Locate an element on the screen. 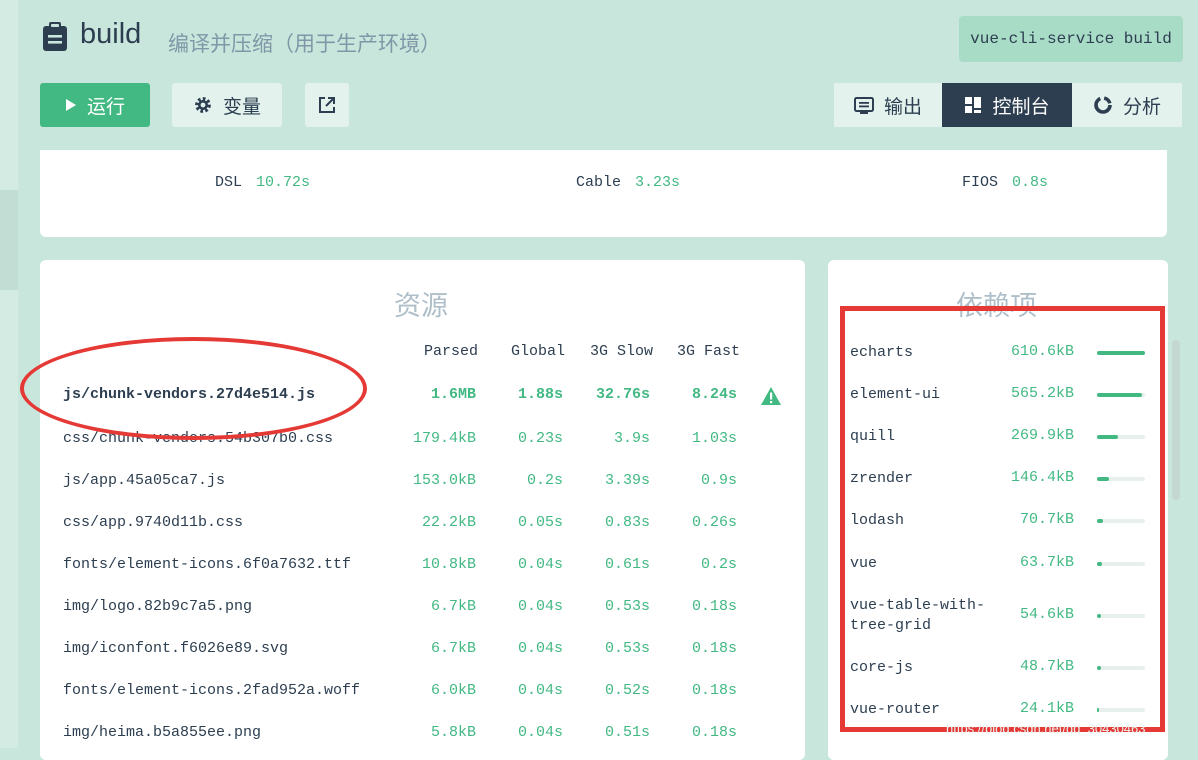 This screenshot has width=1198, height=760. variables-button: 变量 is located at coordinates (227, 105).